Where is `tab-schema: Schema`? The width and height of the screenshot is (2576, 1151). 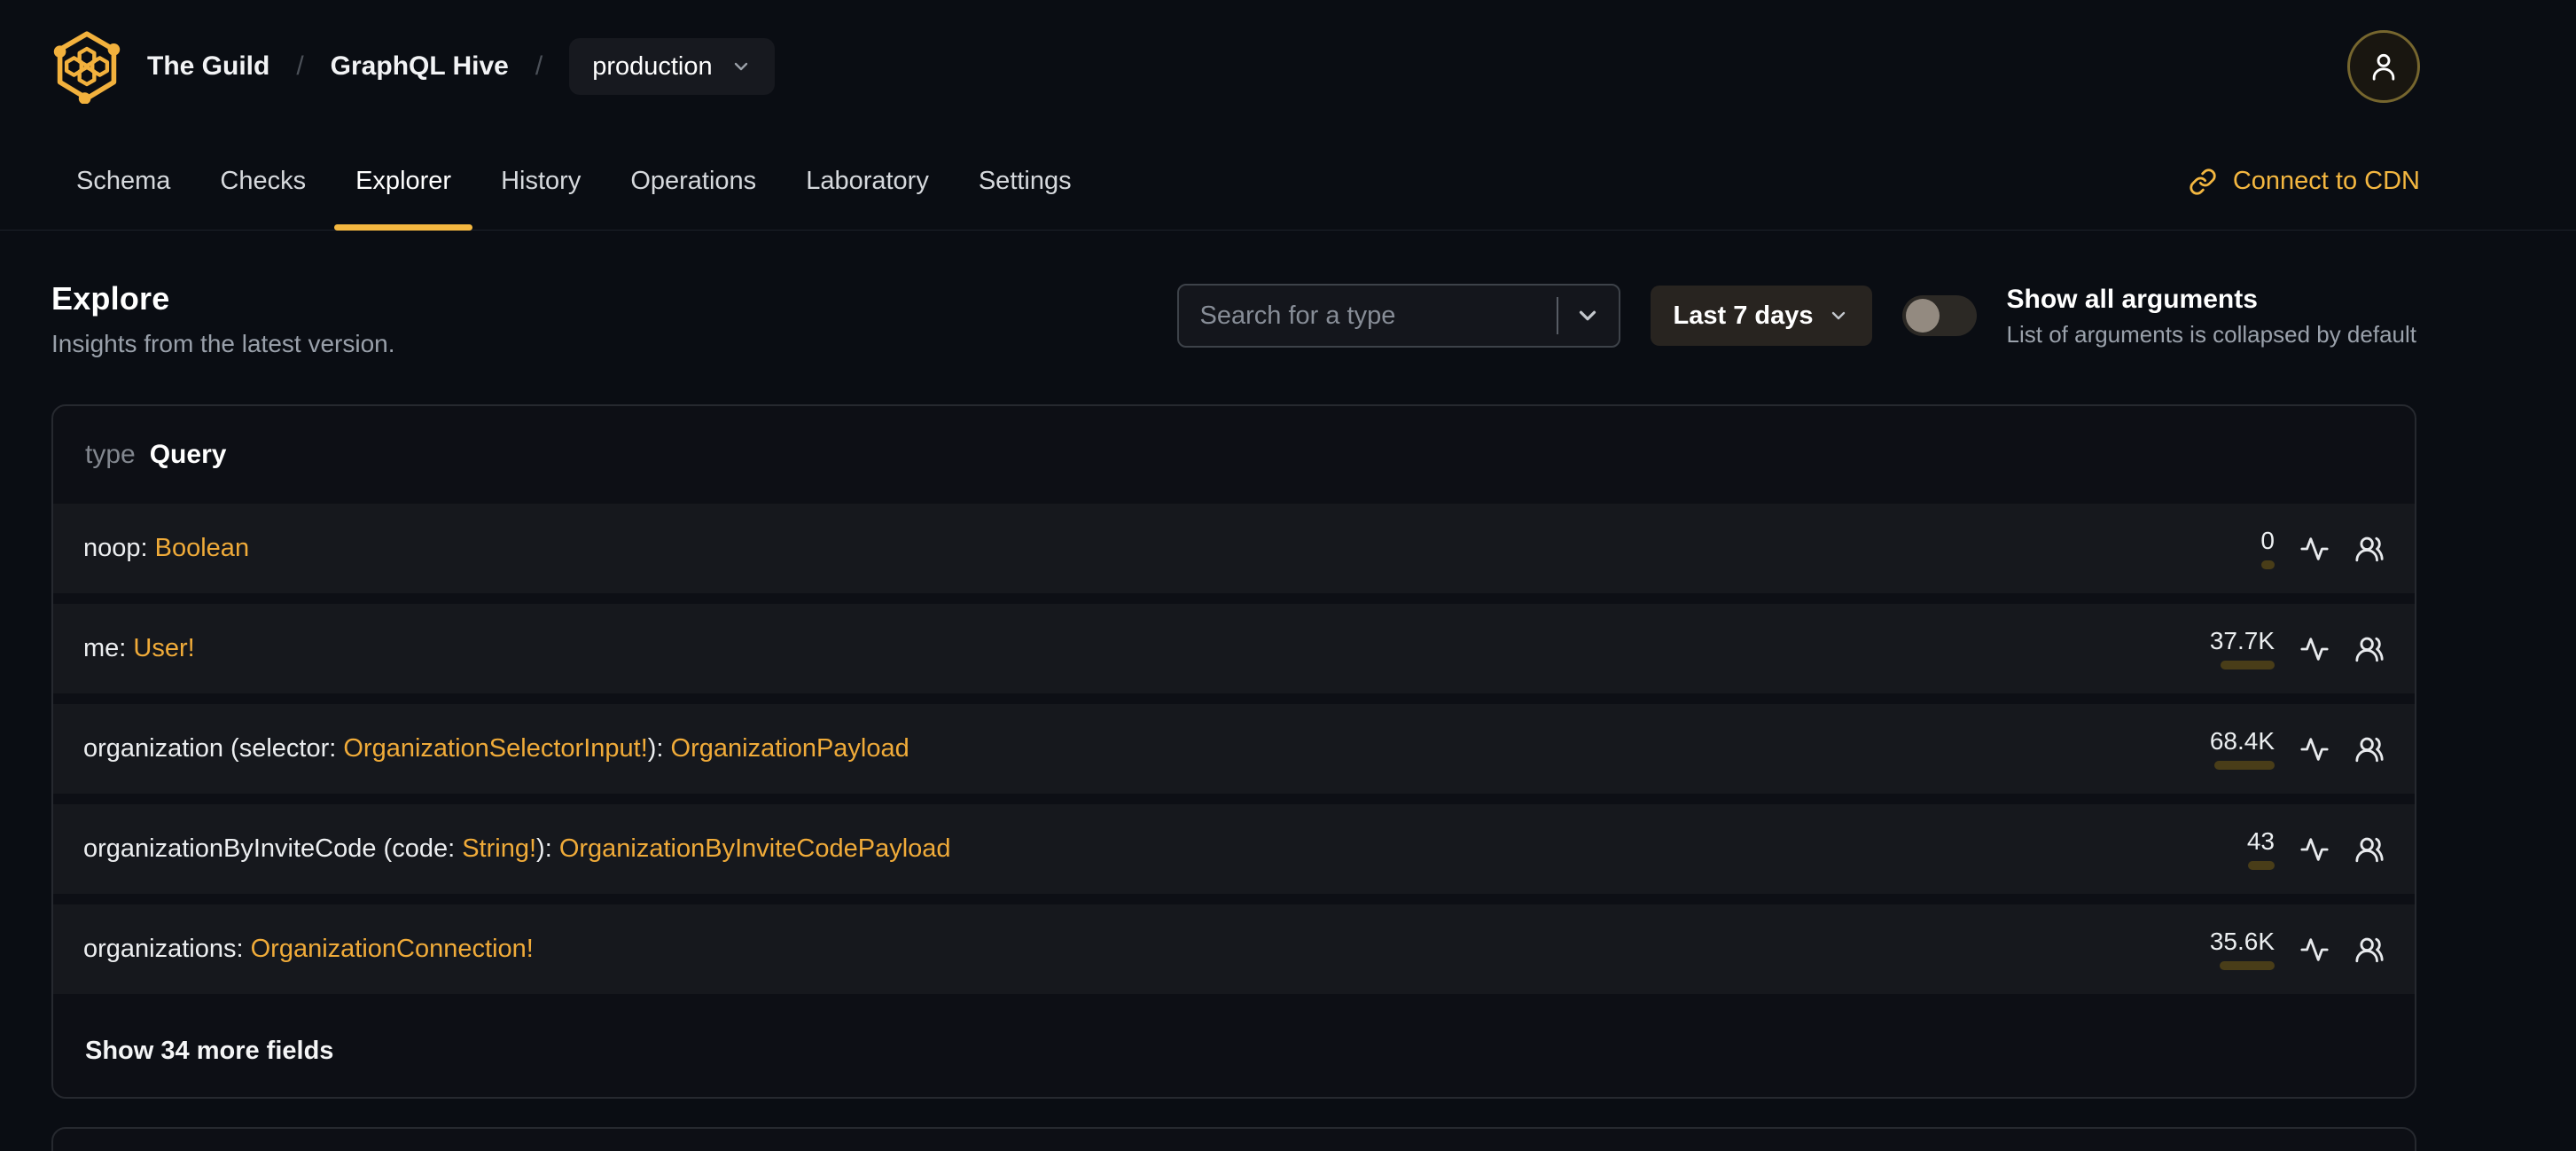 tab-schema: Schema is located at coordinates (123, 181).